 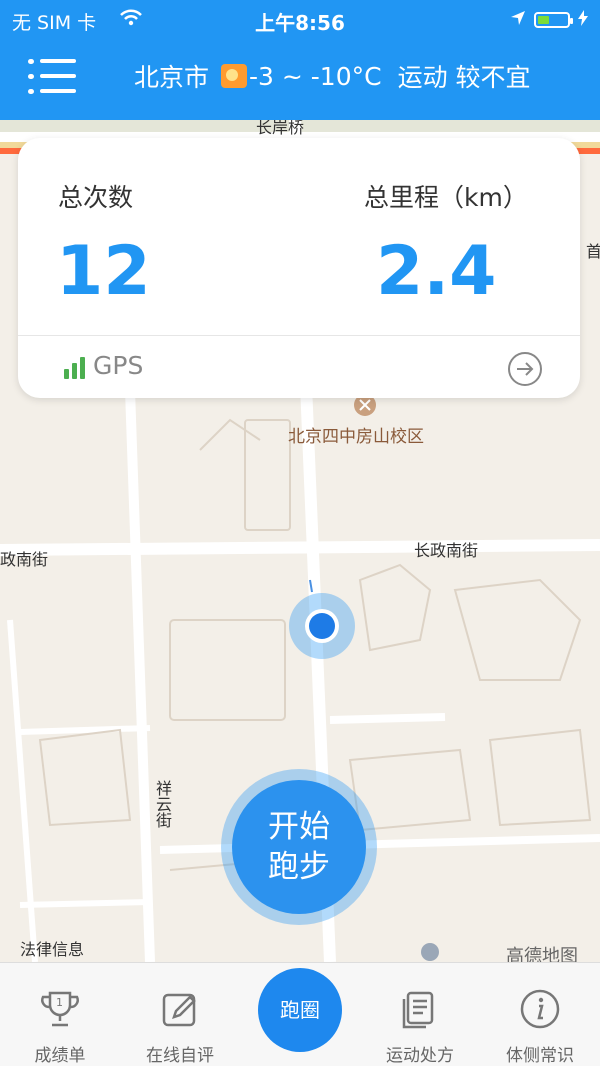 I want to click on map-label-bottom-left: 法律信息, so click(x=52, y=949).